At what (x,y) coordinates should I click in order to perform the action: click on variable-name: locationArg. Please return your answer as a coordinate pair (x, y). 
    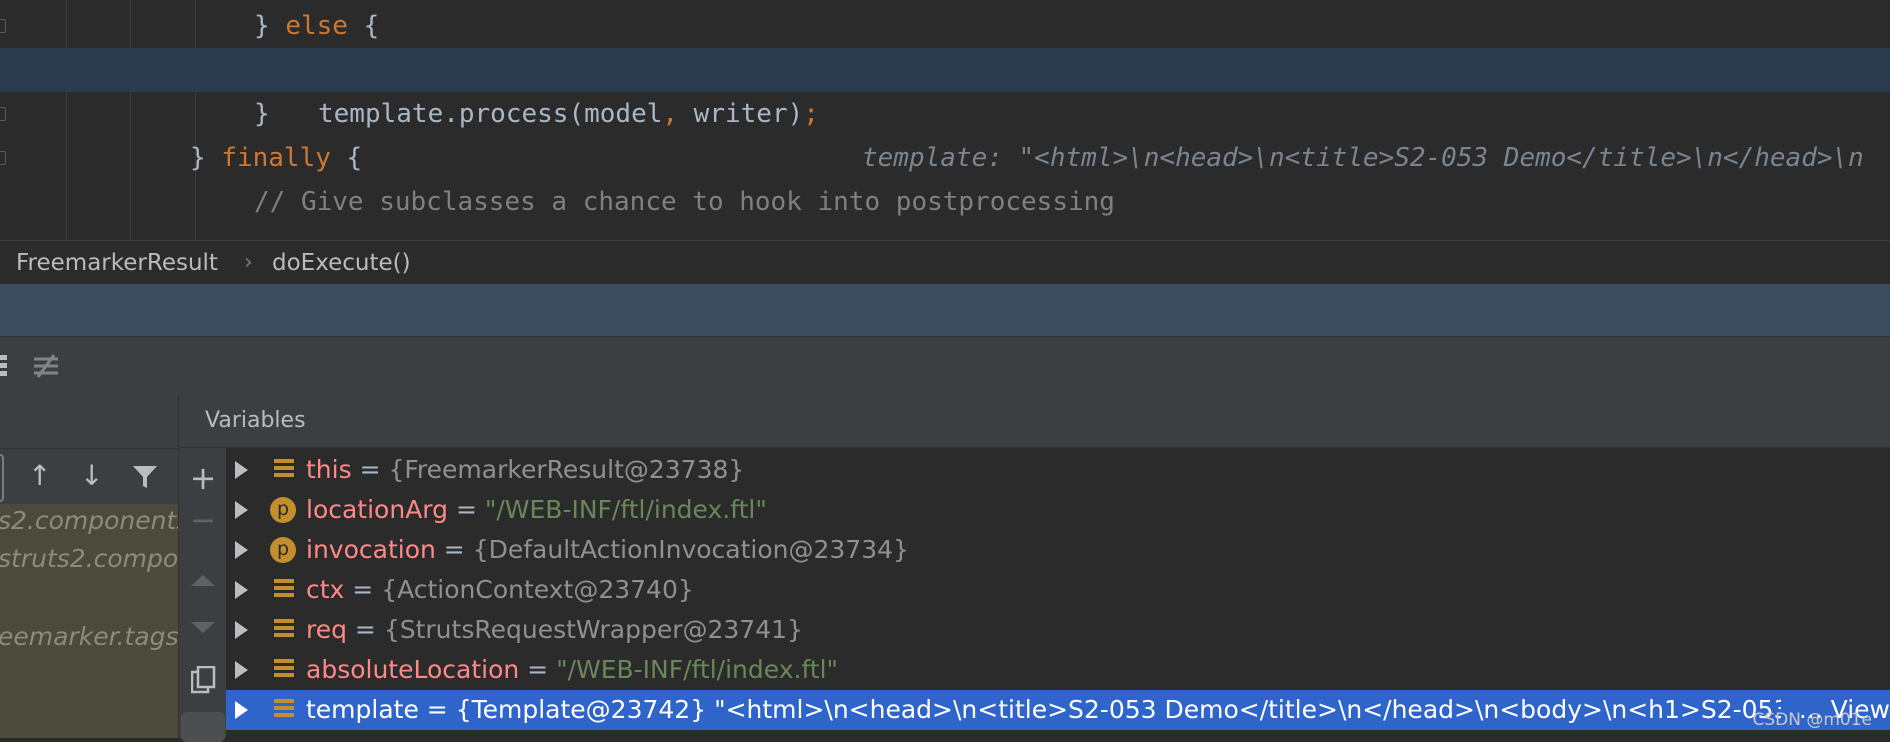
    Looking at the image, I should click on (377, 509).